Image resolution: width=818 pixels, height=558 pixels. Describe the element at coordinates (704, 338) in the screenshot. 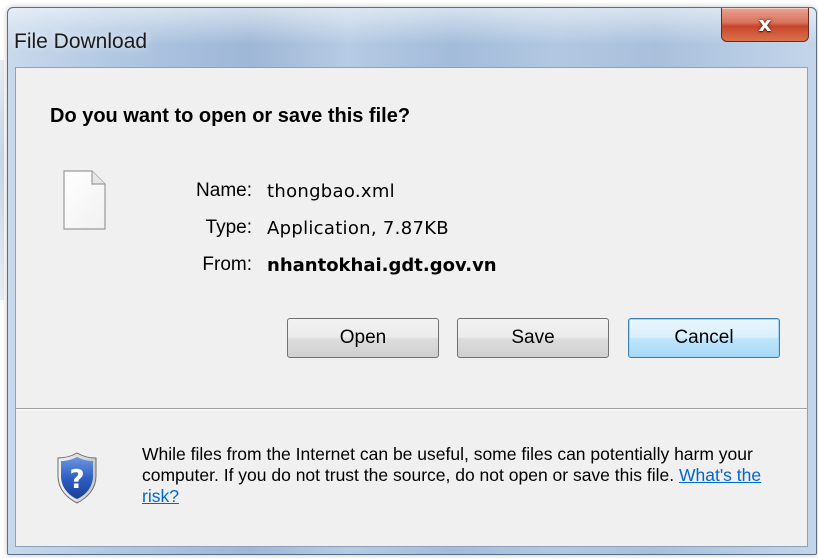

I see `cancel-button: Cancel` at that location.